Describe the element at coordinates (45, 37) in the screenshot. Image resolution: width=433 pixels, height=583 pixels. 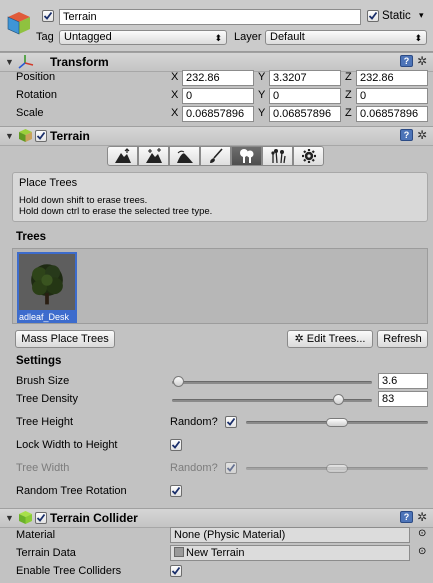
I see `tag-label: Tag` at that location.